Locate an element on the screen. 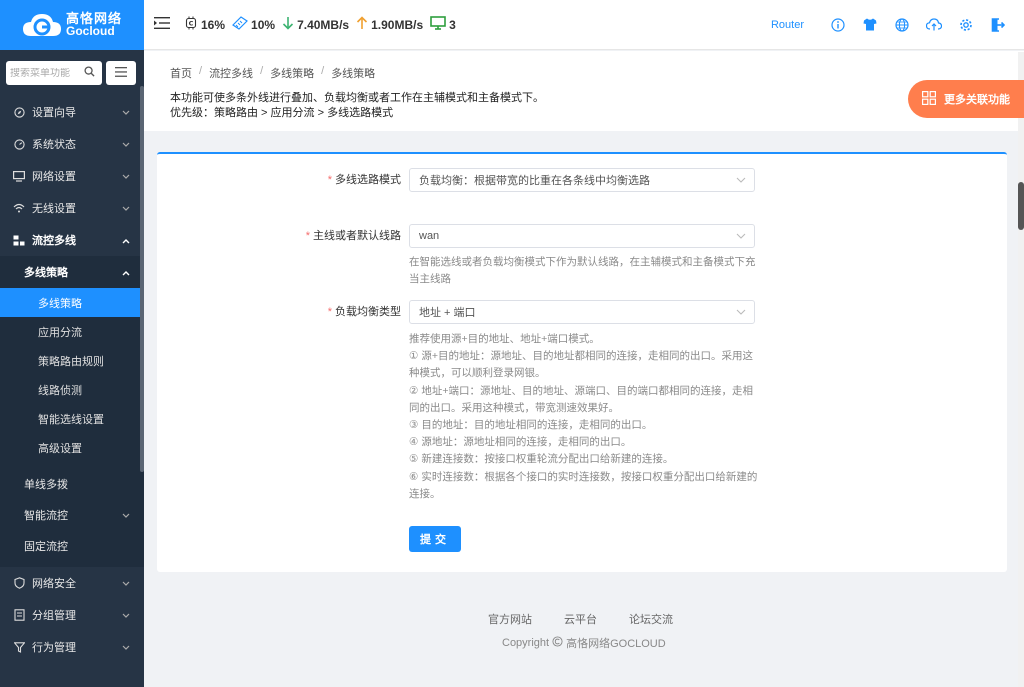 Image resolution: width=1024 pixels, height=687 pixels. wifi-icon is located at coordinates (19, 208).